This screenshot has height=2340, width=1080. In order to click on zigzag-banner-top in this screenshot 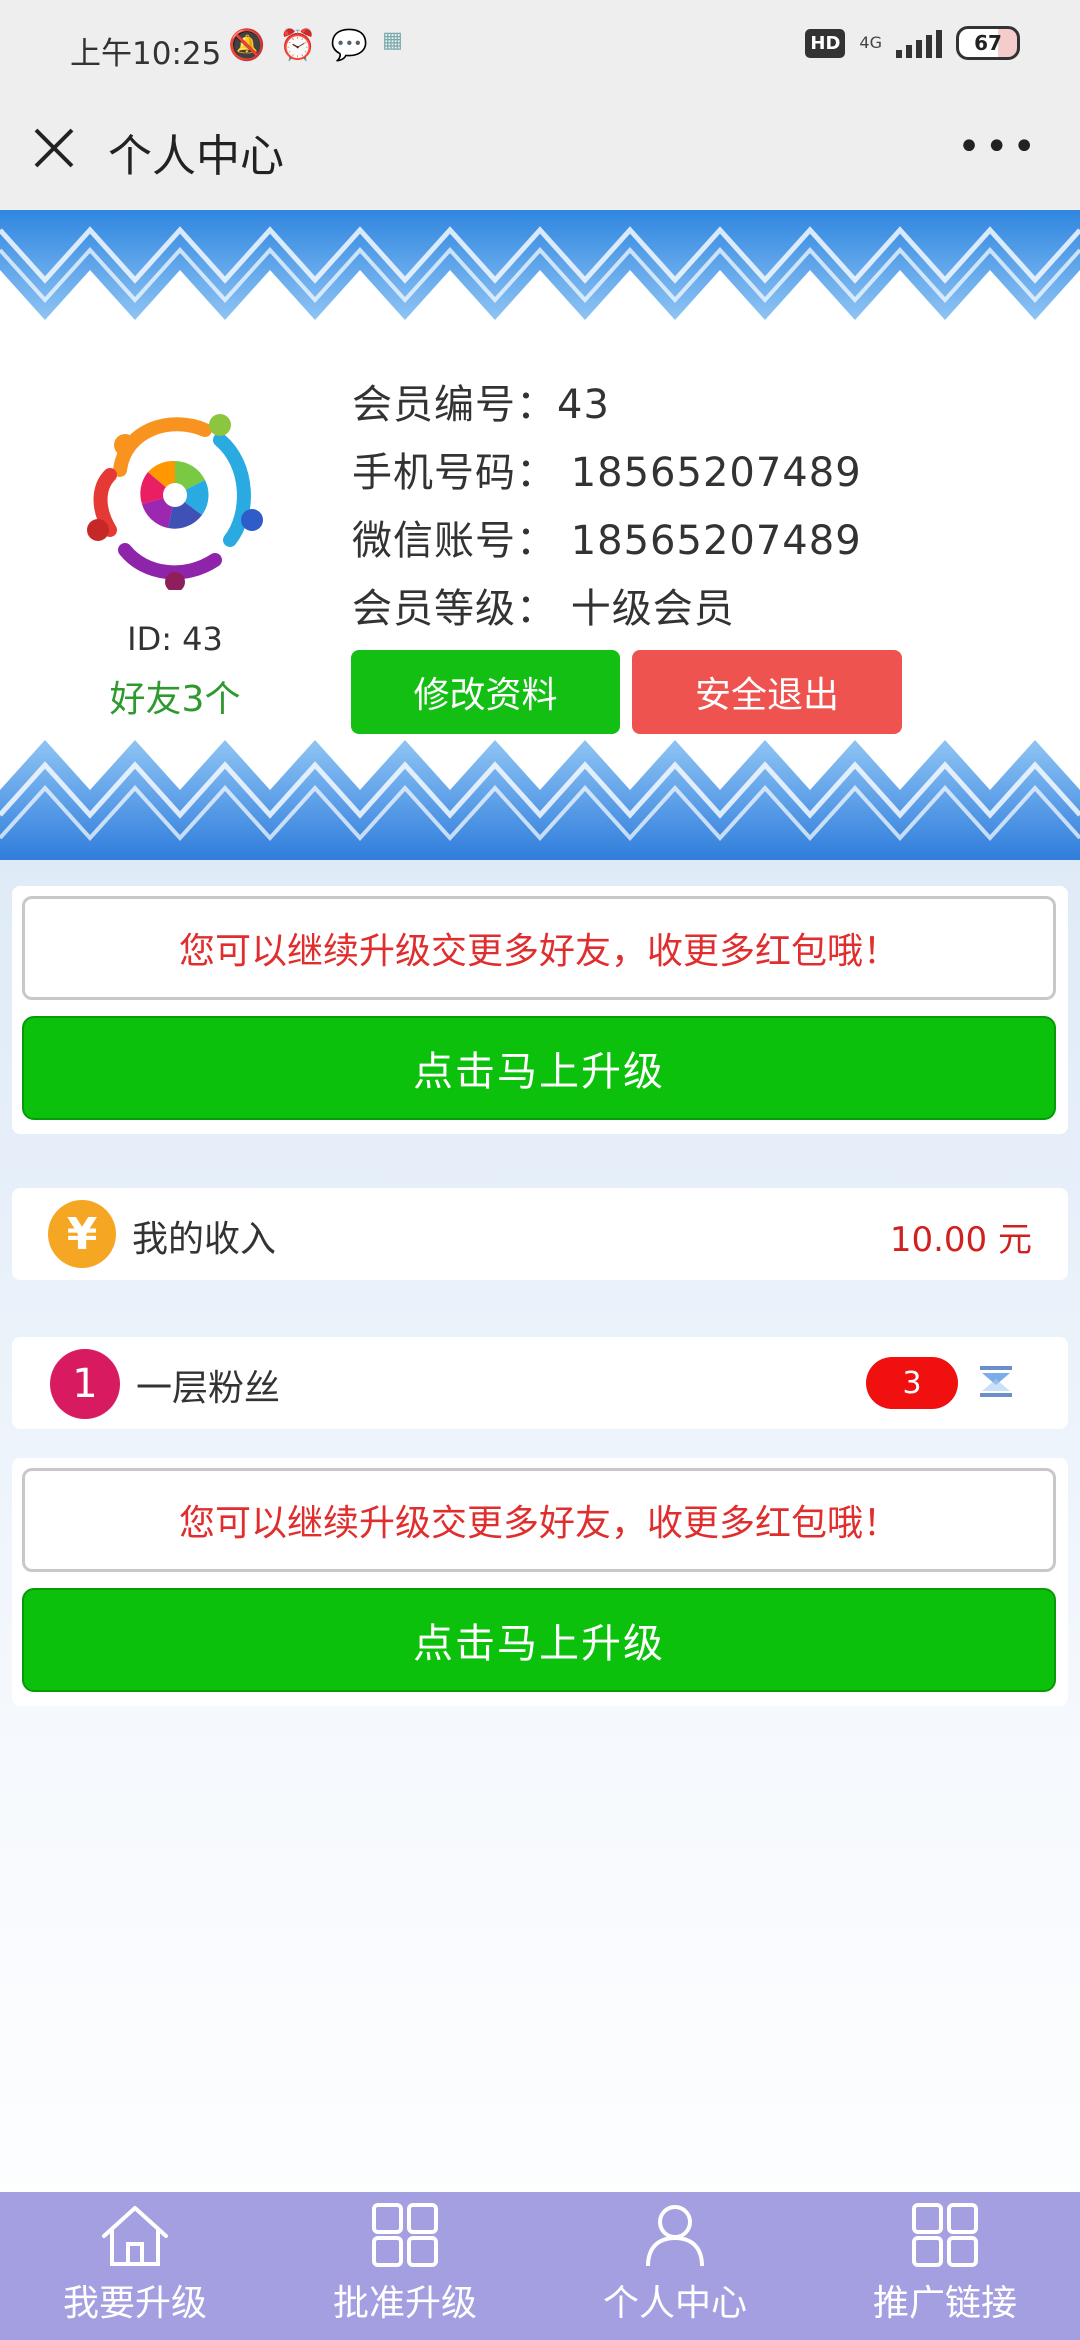, I will do `click(540, 265)`.